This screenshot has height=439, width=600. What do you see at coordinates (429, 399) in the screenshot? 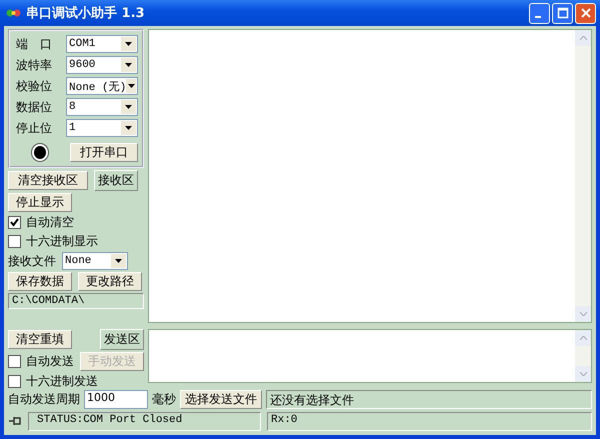
I see `file-status-field: 还没有选择文件` at bounding box center [429, 399].